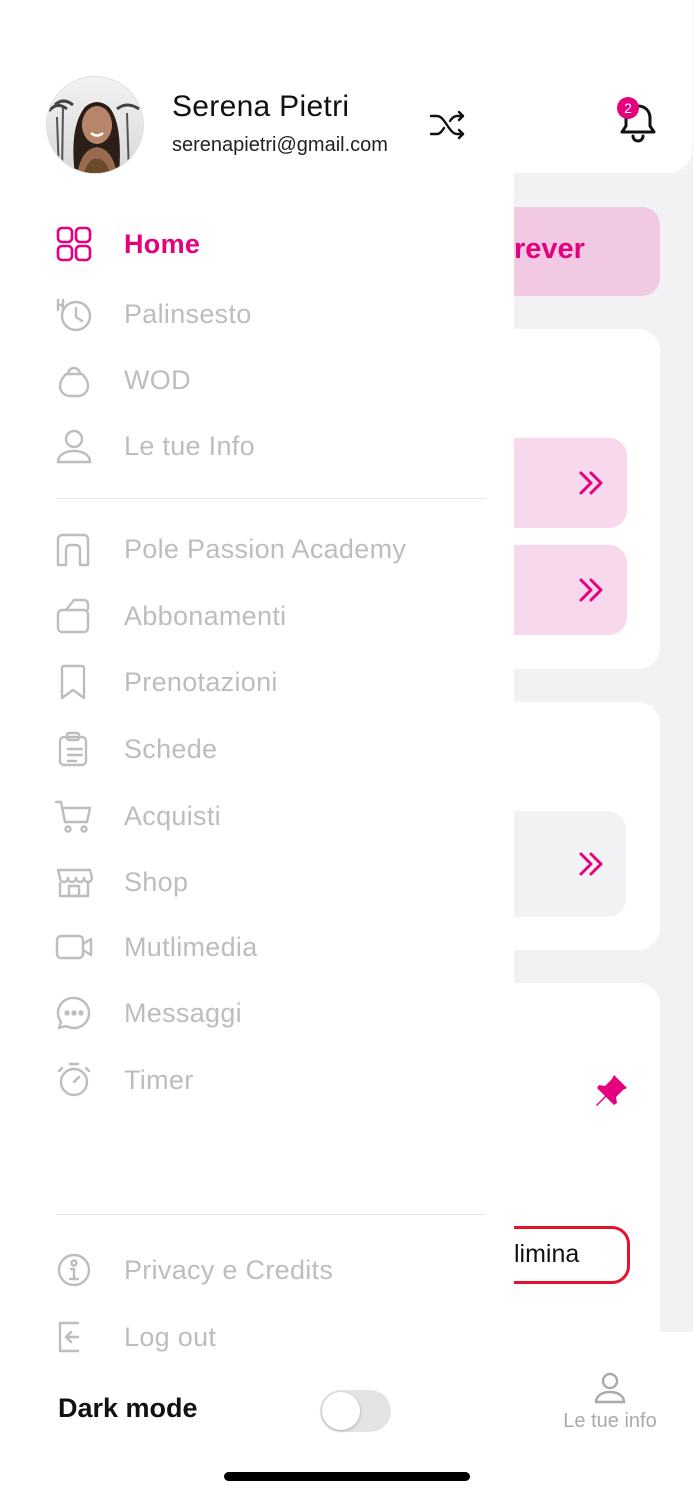 This screenshot has height=1500, width=693. I want to click on banner-text: rever, so click(549, 249).